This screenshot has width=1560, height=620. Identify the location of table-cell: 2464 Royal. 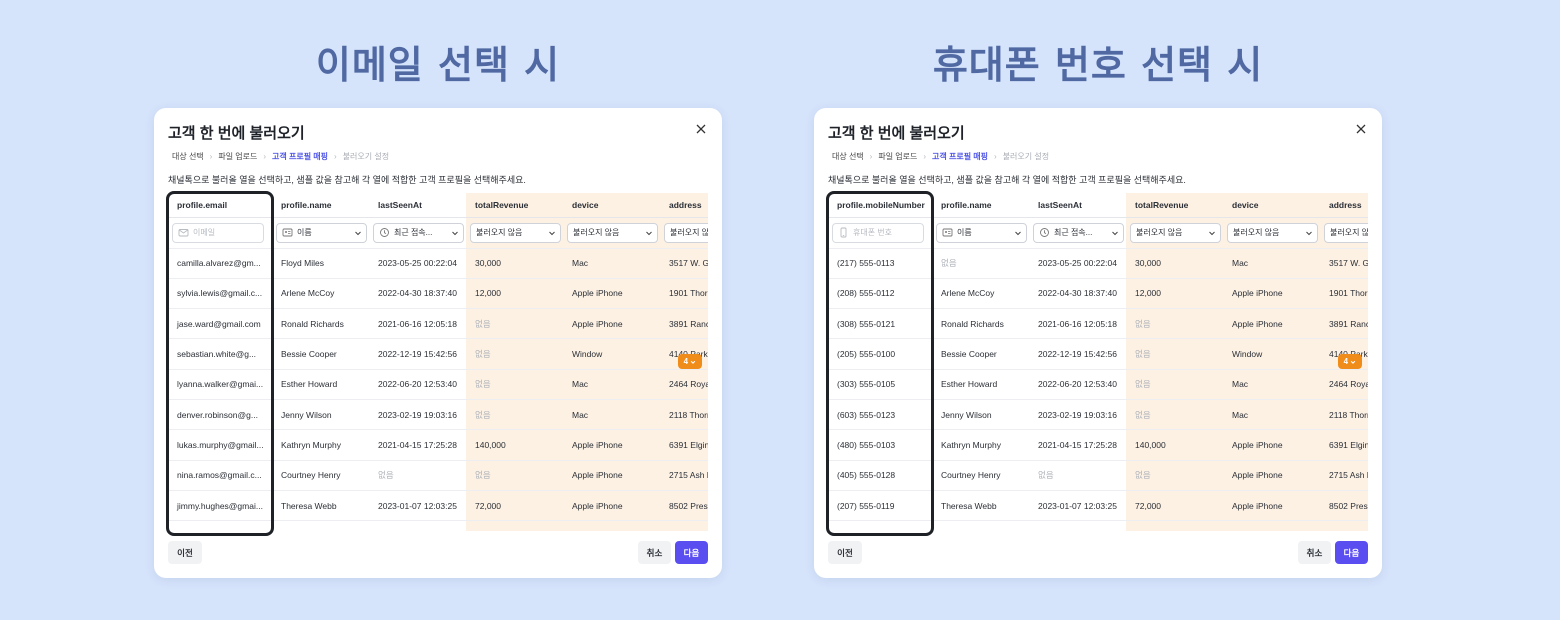
(1344, 384).